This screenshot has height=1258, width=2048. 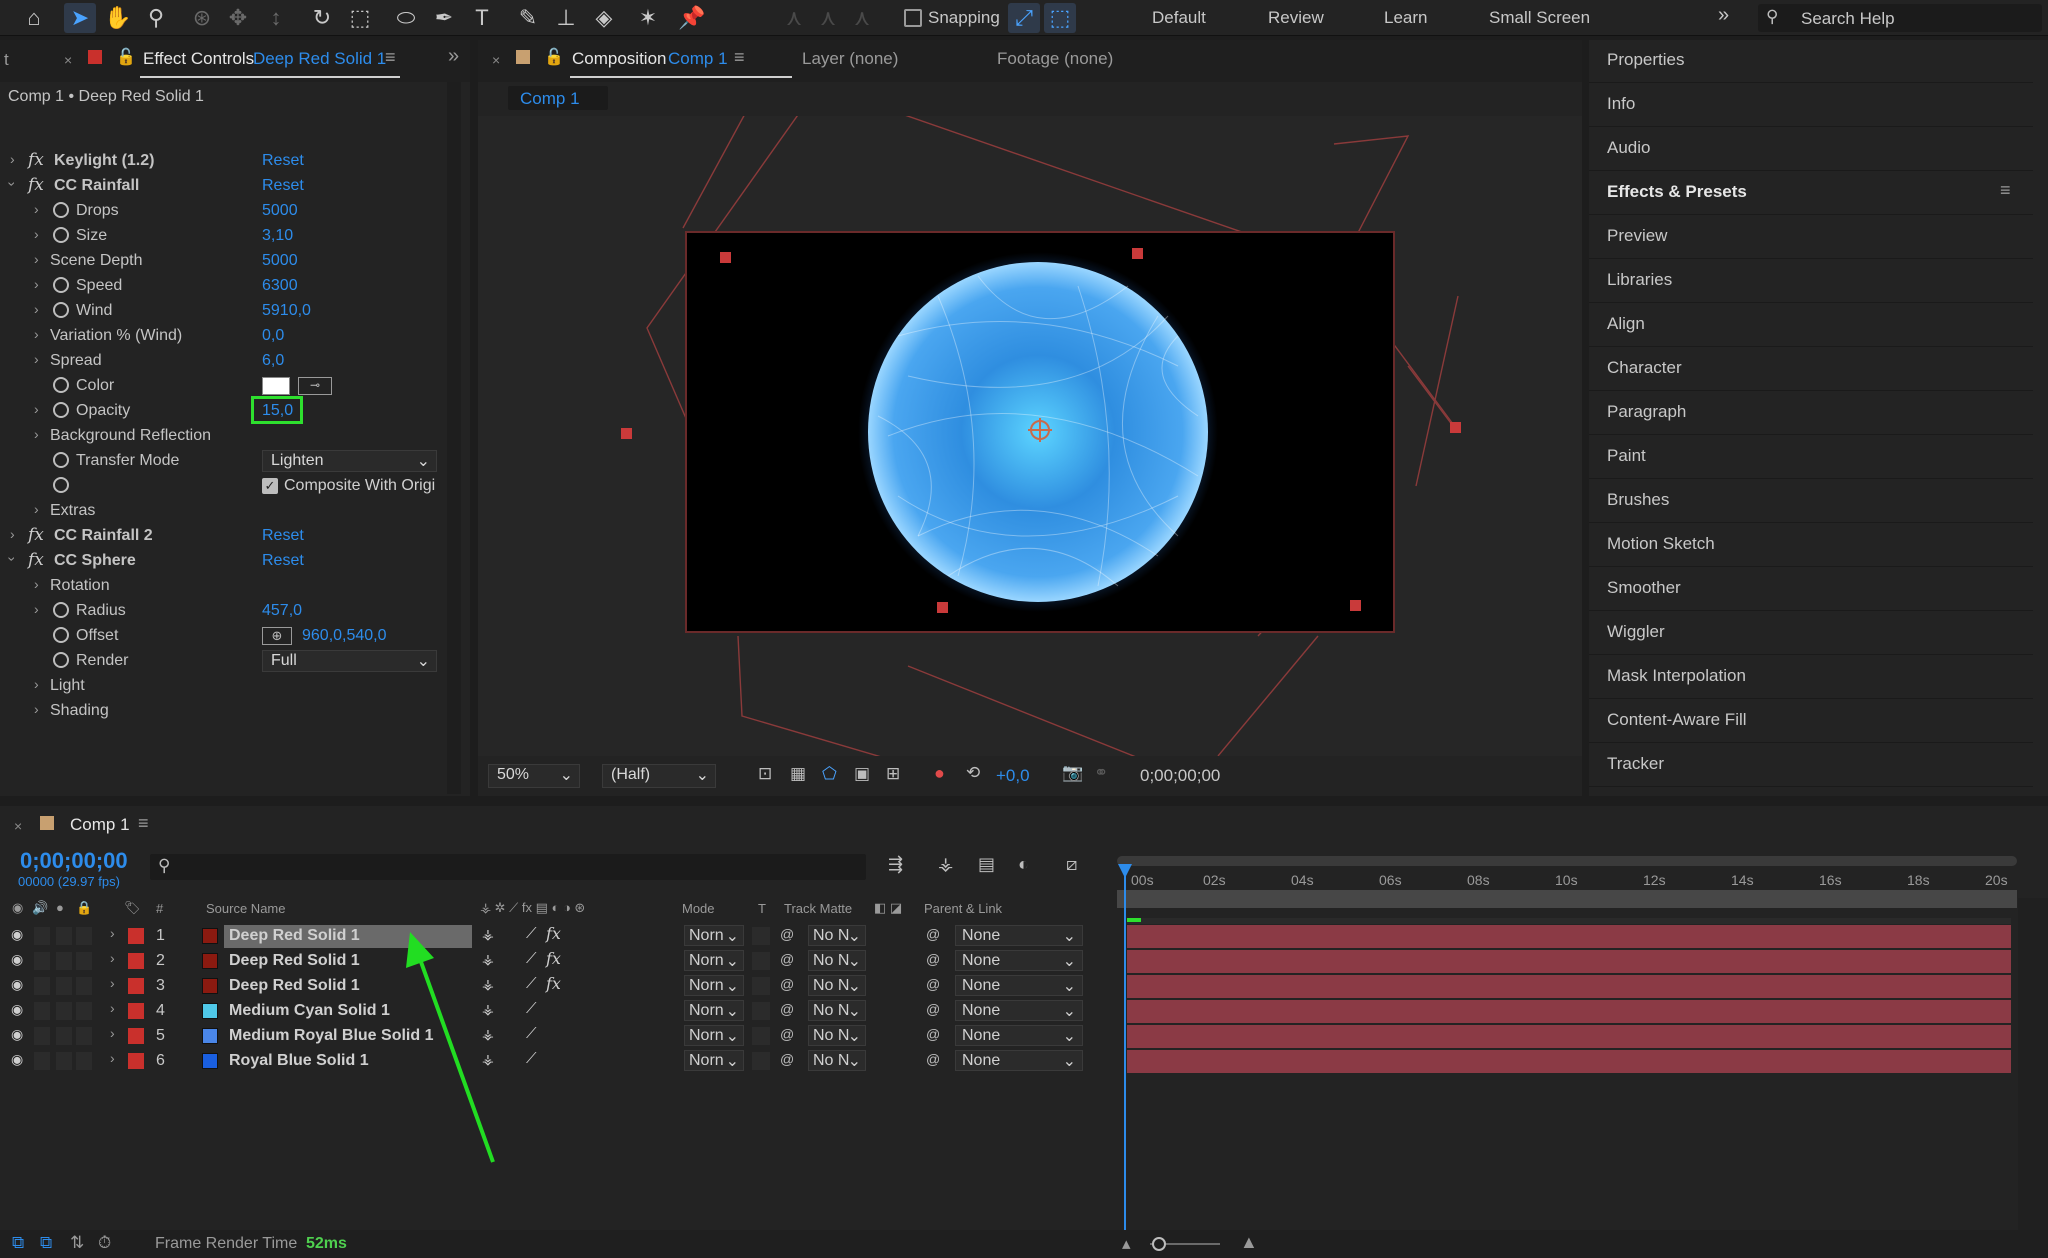 What do you see at coordinates (850, 59) in the screenshot?
I see `layer-tab: Layer (none)` at bounding box center [850, 59].